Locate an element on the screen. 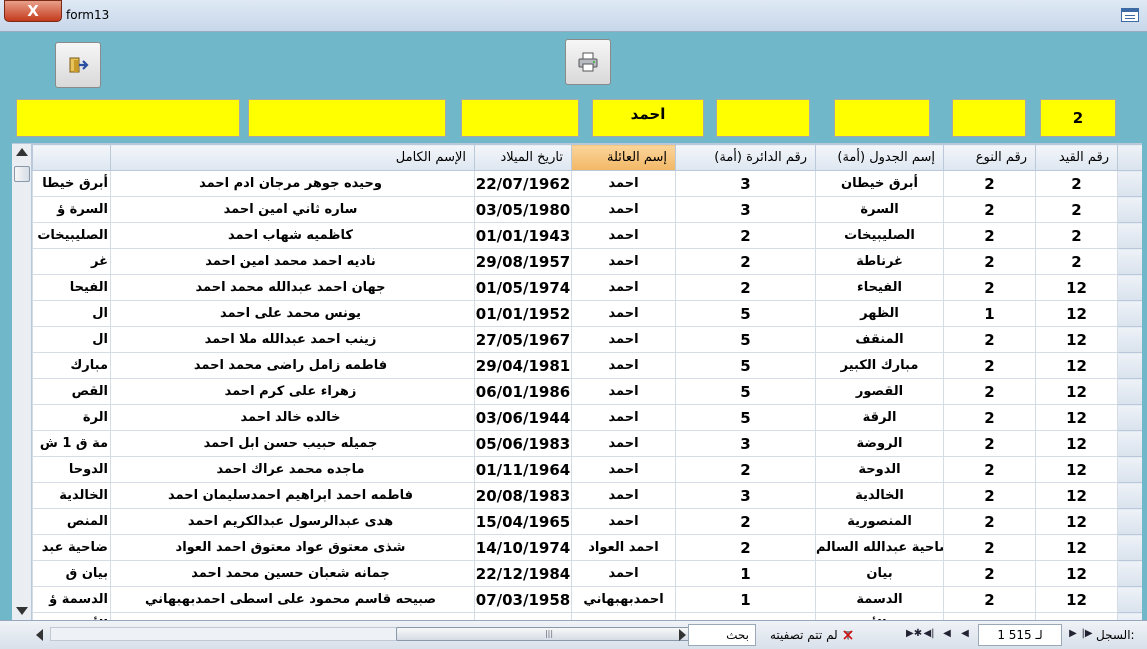  prev-record-icon-alt: ◀ is located at coordinates (965, 634).